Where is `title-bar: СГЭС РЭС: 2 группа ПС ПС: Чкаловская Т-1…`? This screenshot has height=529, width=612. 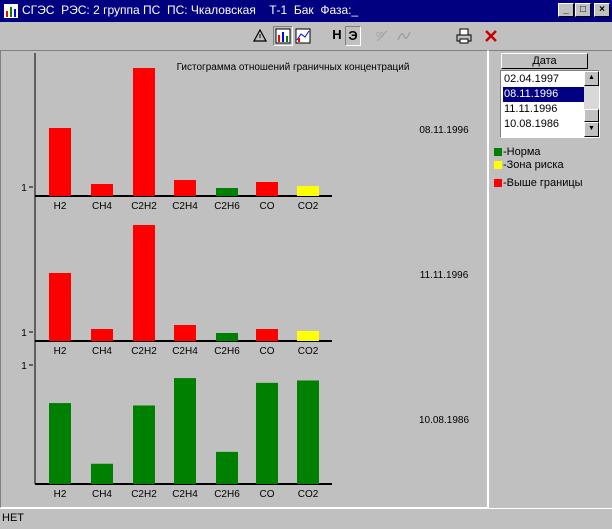 title-bar: СГЭС РЭС: 2 группа ПС ПС: Чкаловская Т-1… is located at coordinates (306, 11).